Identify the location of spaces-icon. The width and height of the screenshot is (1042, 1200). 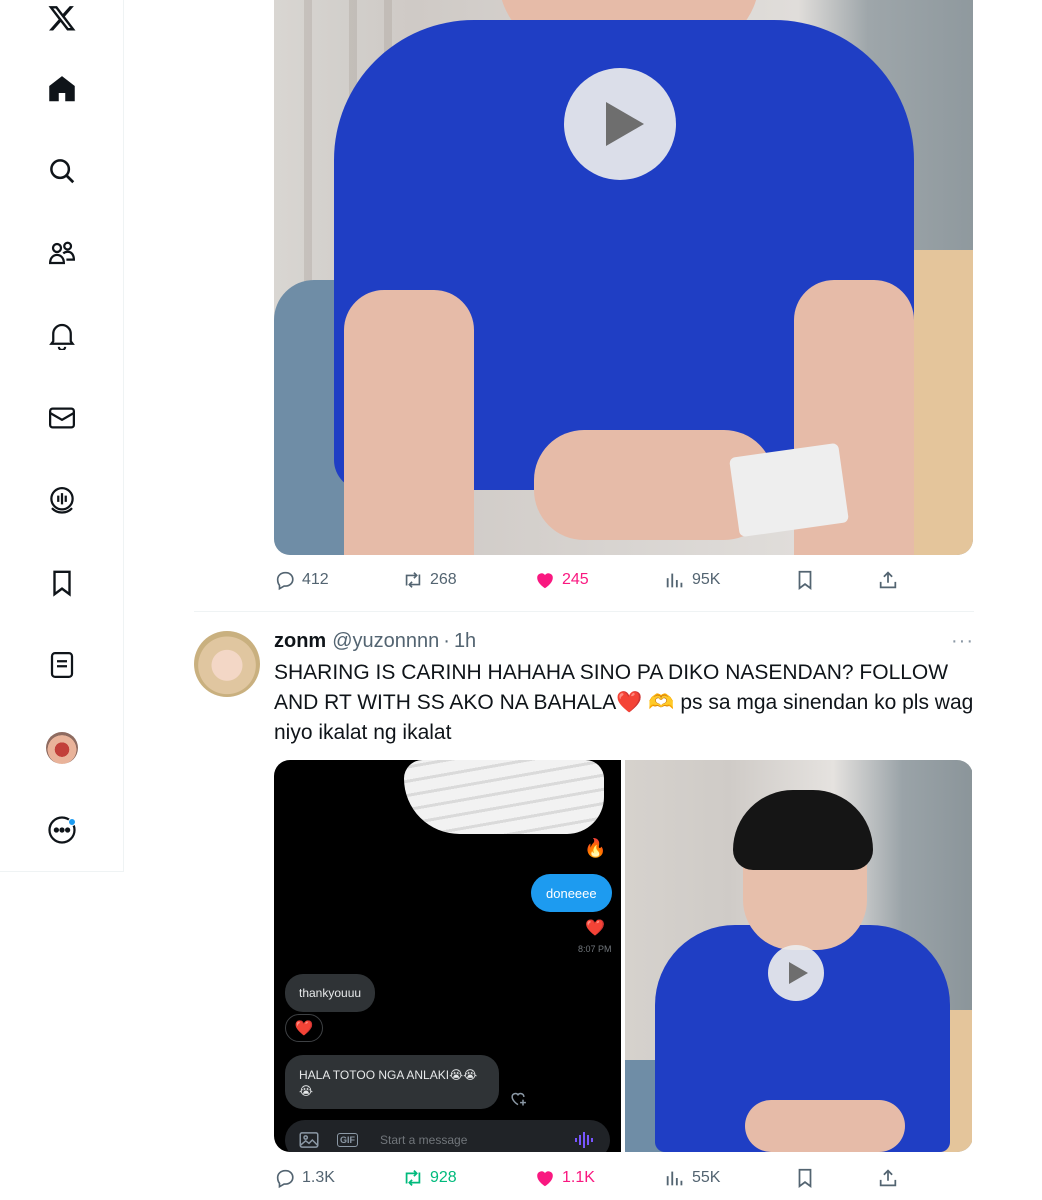
(62, 500).